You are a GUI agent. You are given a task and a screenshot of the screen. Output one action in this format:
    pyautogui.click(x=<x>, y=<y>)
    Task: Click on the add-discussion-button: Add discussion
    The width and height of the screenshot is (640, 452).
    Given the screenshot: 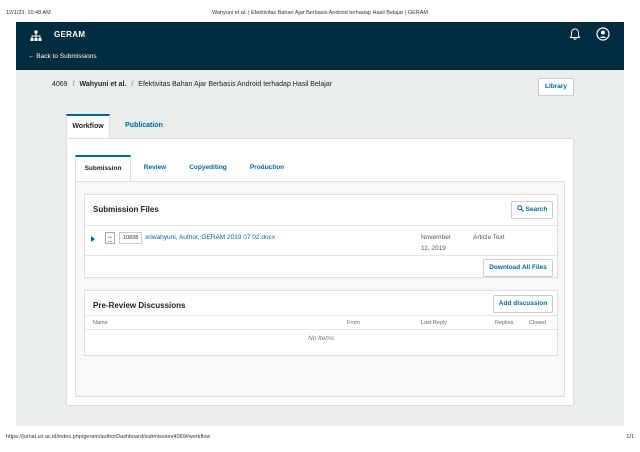 What is the action you would take?
    pyautogui.click(x=523, y=304)
    